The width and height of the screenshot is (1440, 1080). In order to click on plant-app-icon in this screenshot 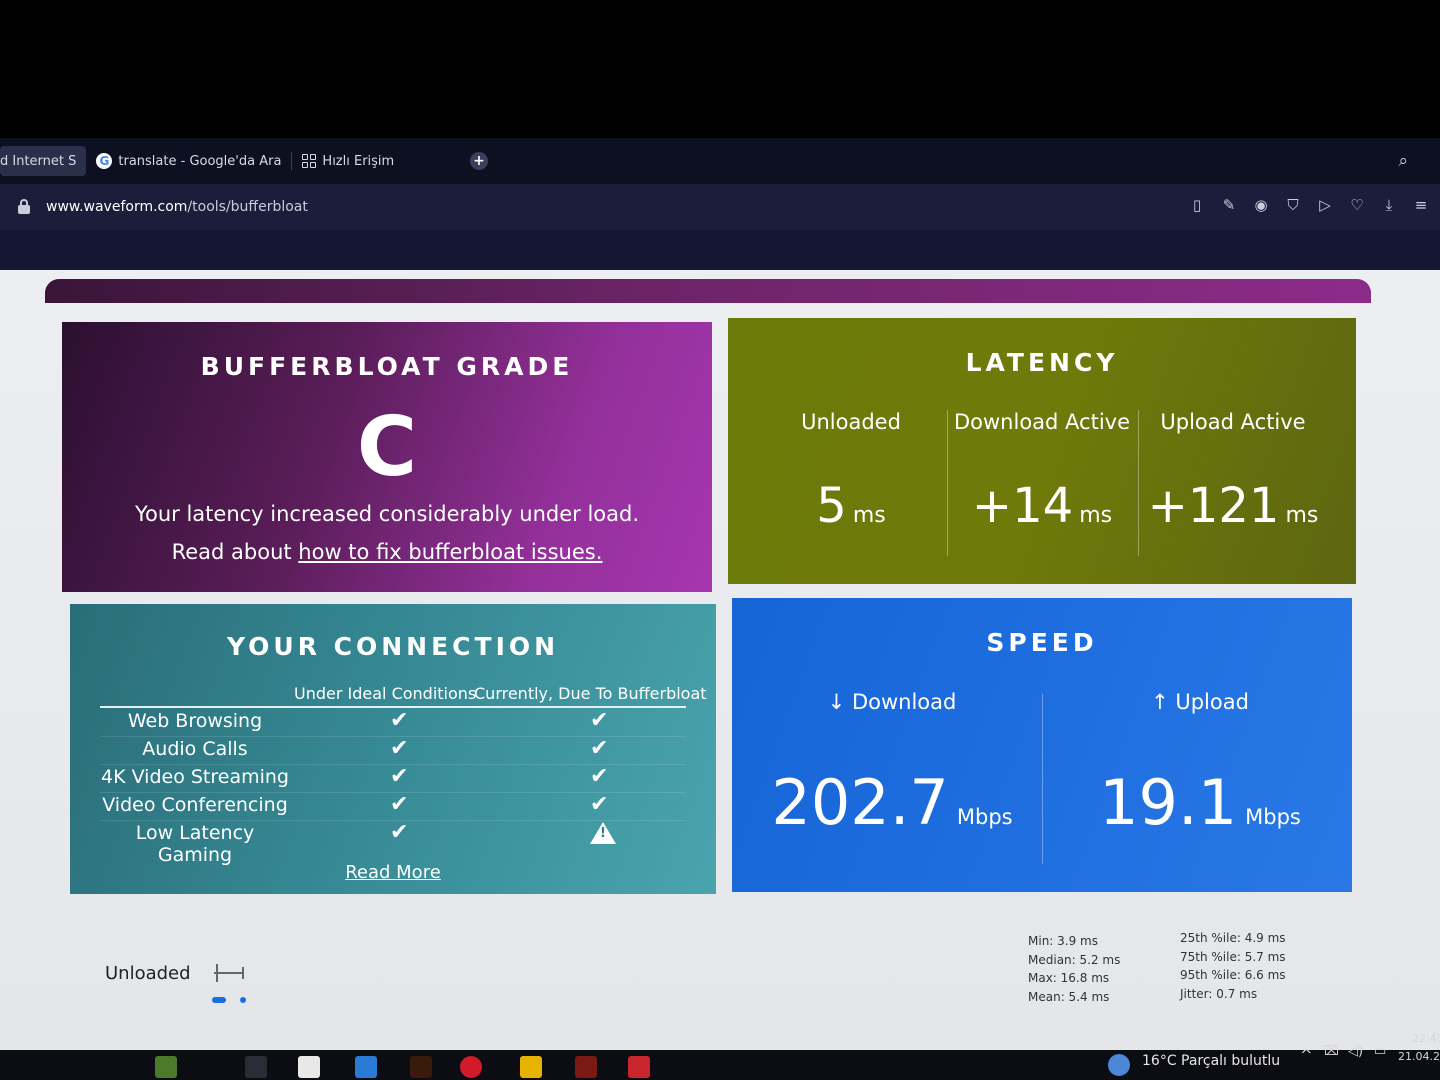, I will do `click(166, 1067)`.